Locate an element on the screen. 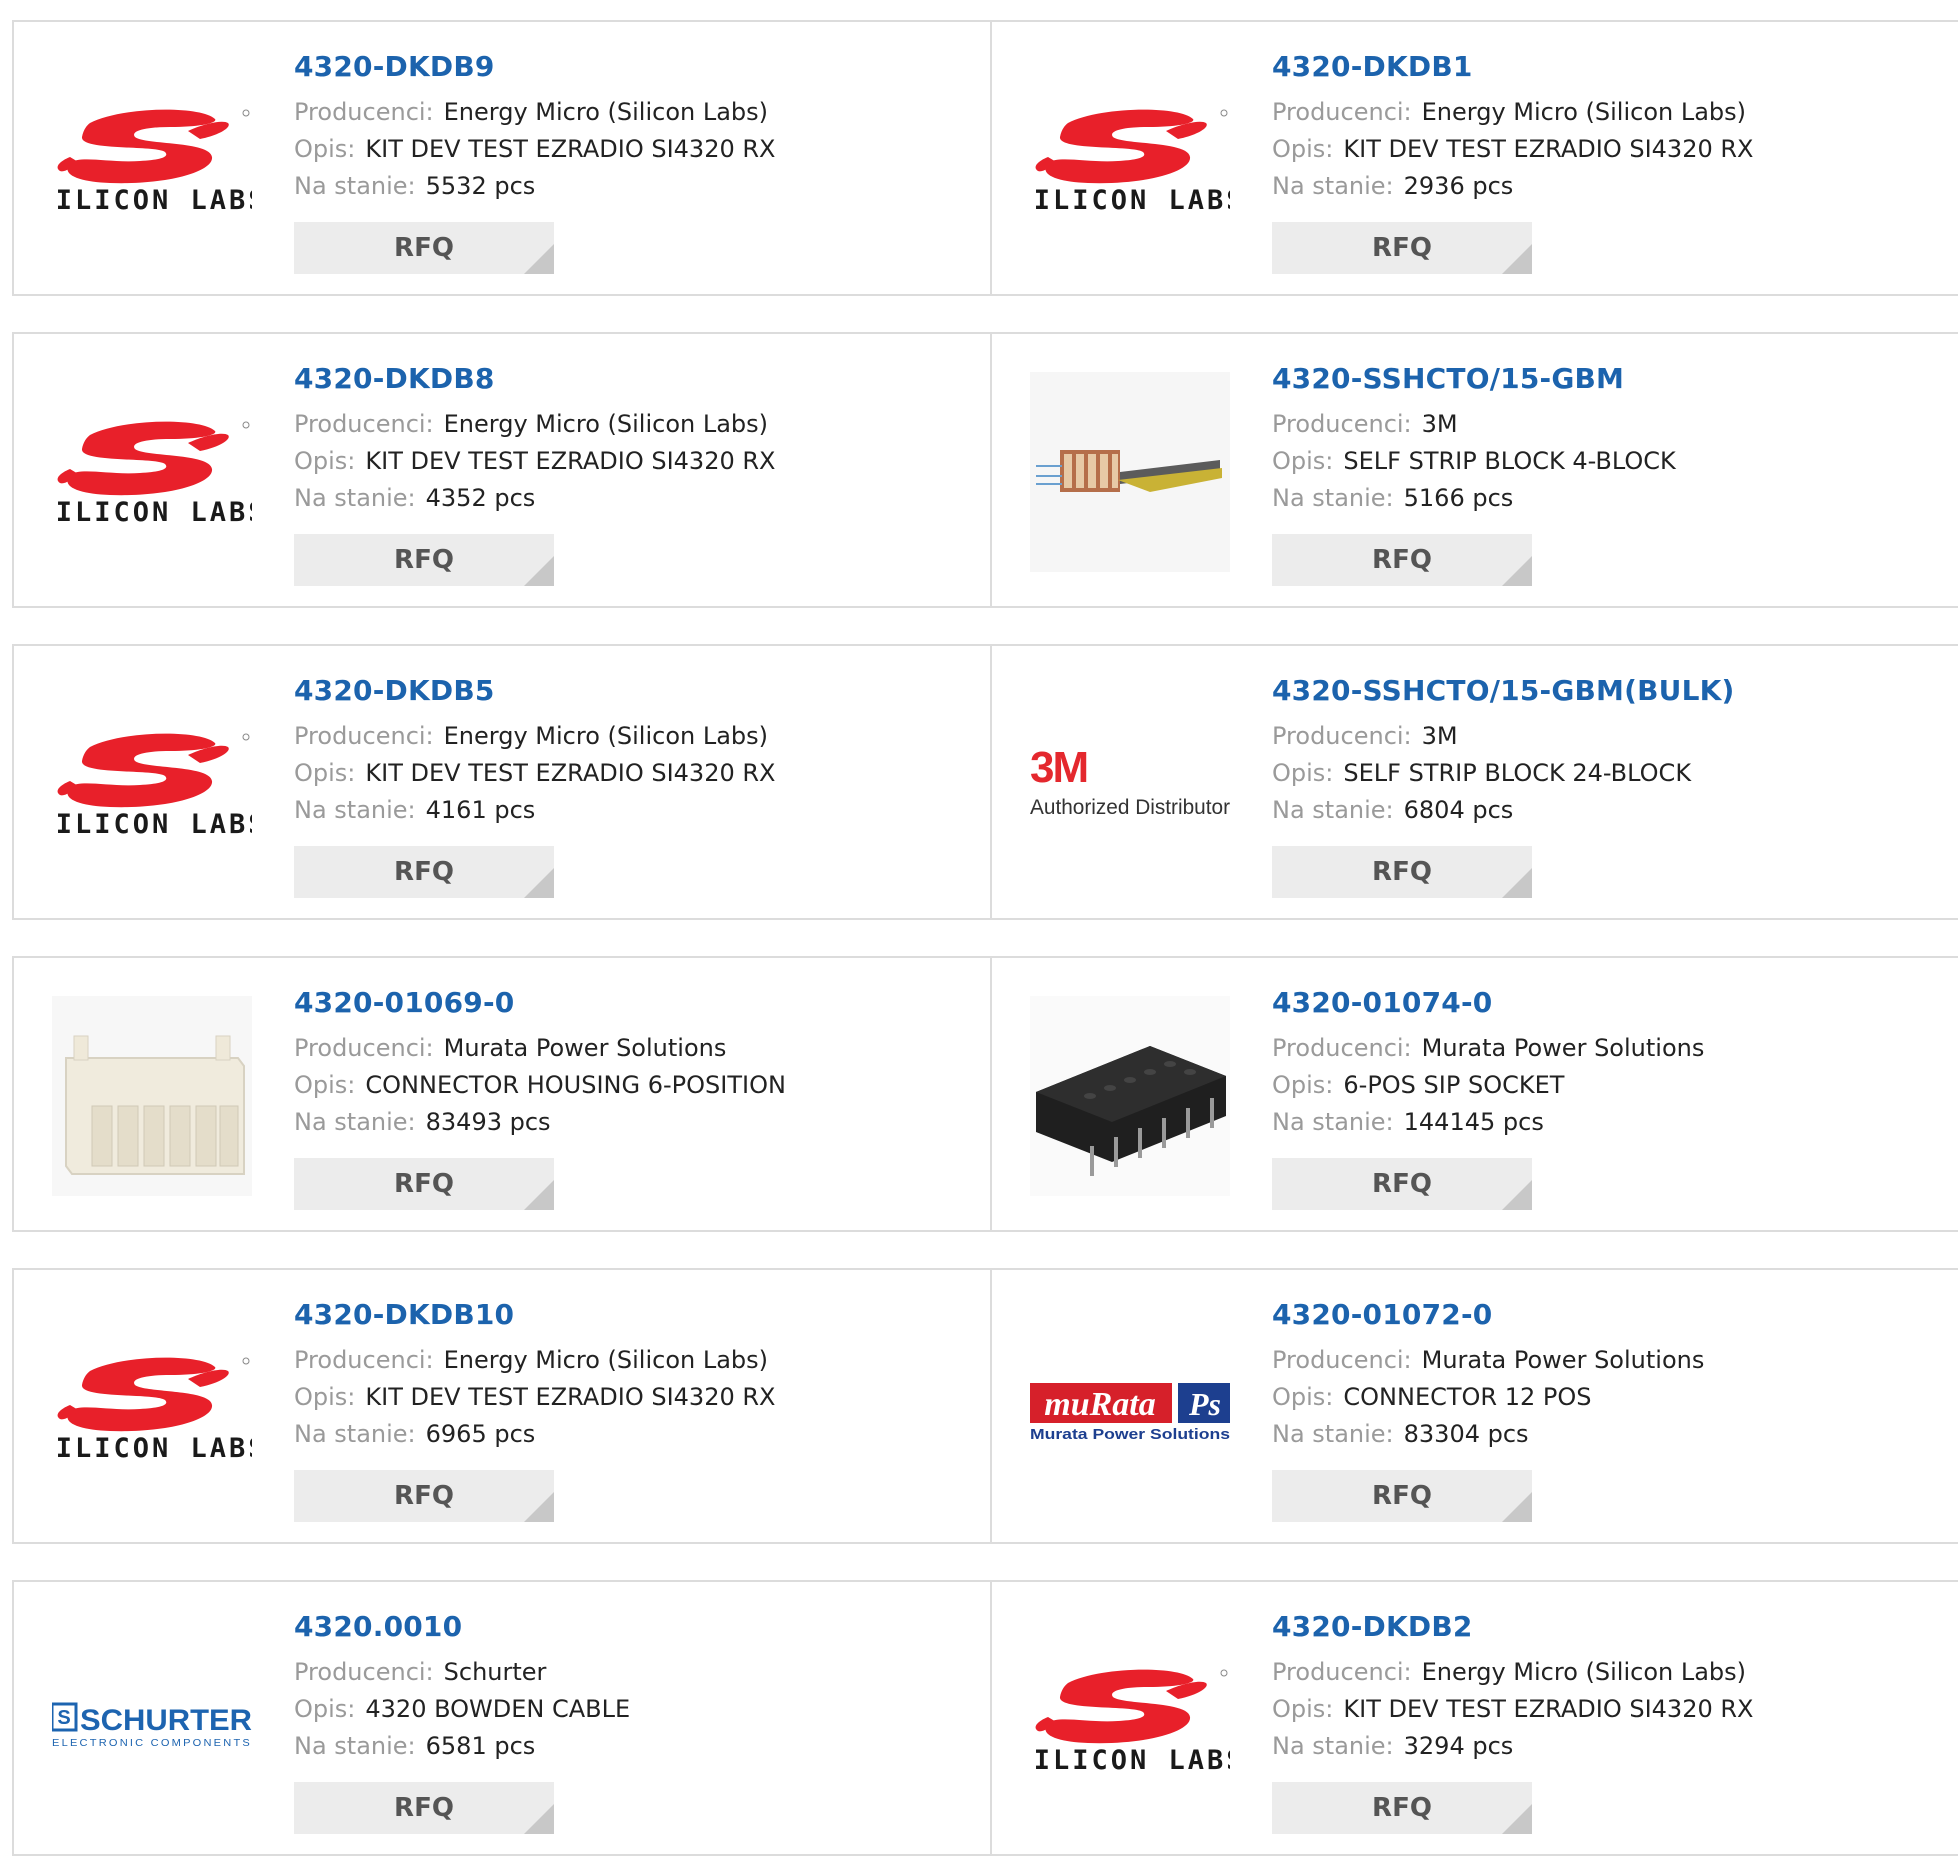  part-number-link: 4320-SSHCTO/15-GBM is located at coordinates (1615, 379).